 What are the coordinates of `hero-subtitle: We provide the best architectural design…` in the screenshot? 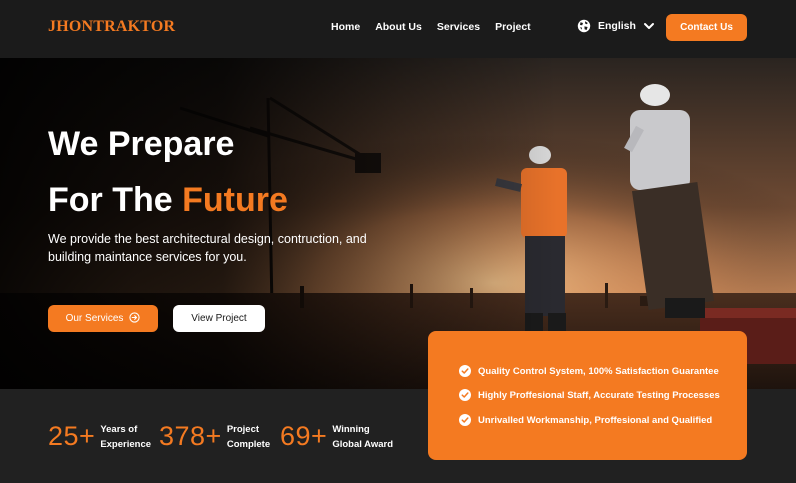 It's located at (207, 248).